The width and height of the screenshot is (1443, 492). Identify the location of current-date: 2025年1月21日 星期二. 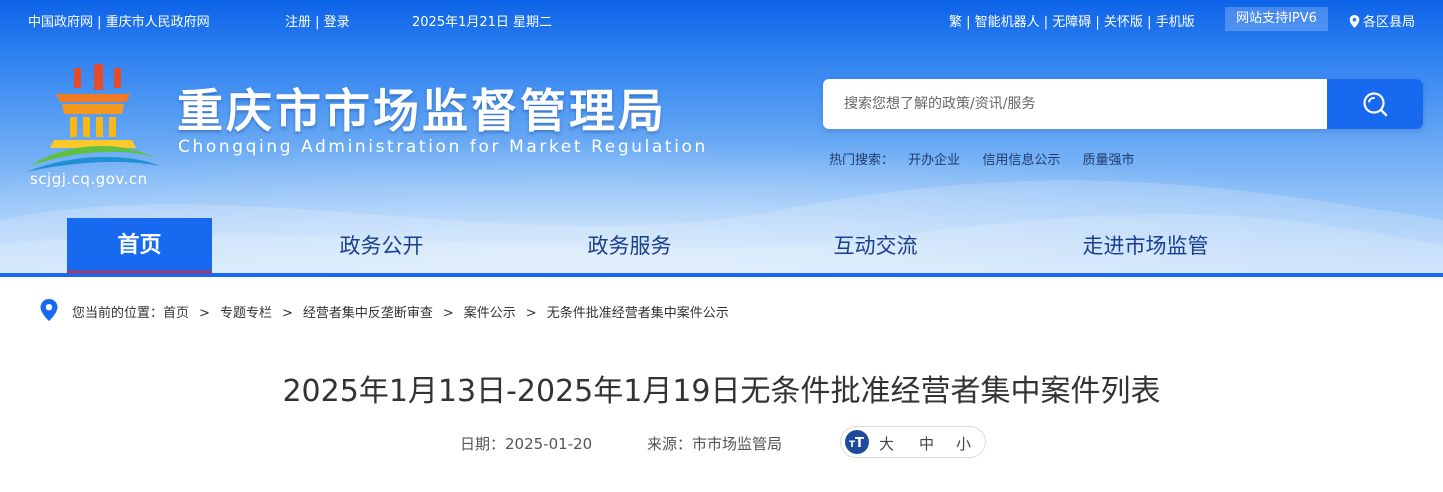
(482, 22).